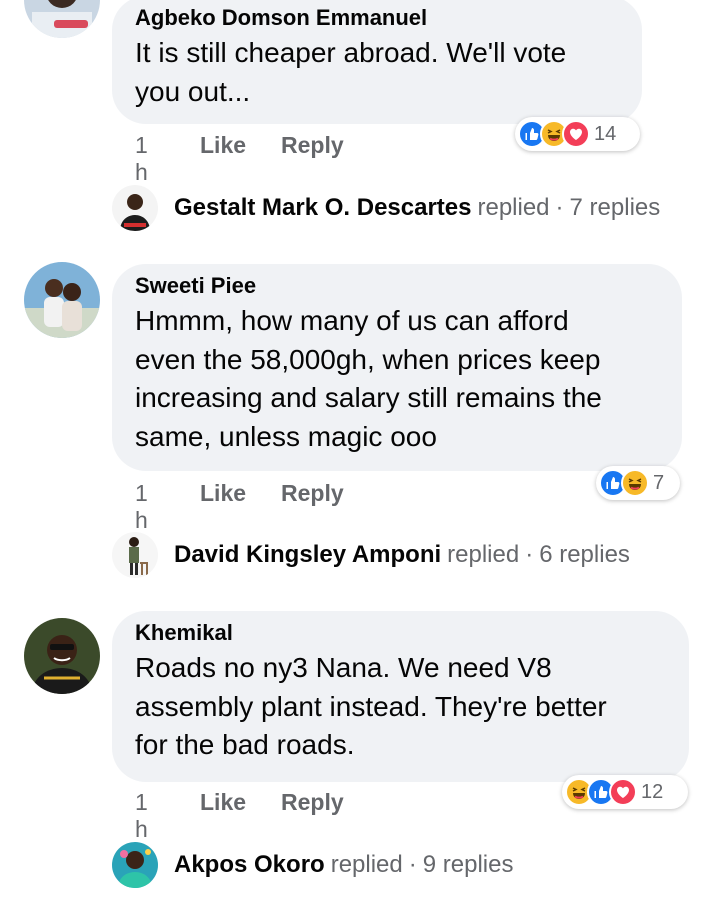 The height and width of the screenshot is (900, 720). What do you see at coordinates (605, 133) in the screenshot?
I see `reaction-count: 14` at bounding box center [605, 133].